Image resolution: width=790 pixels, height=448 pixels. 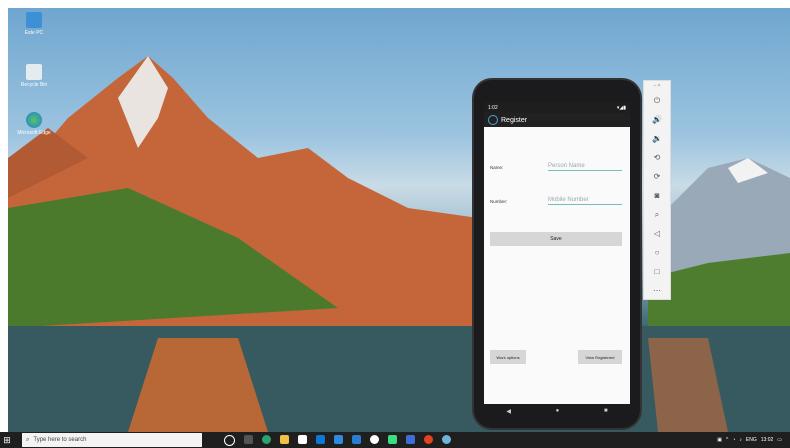 I want to click on work-options-button: Work options, so click(x=508, y=357).